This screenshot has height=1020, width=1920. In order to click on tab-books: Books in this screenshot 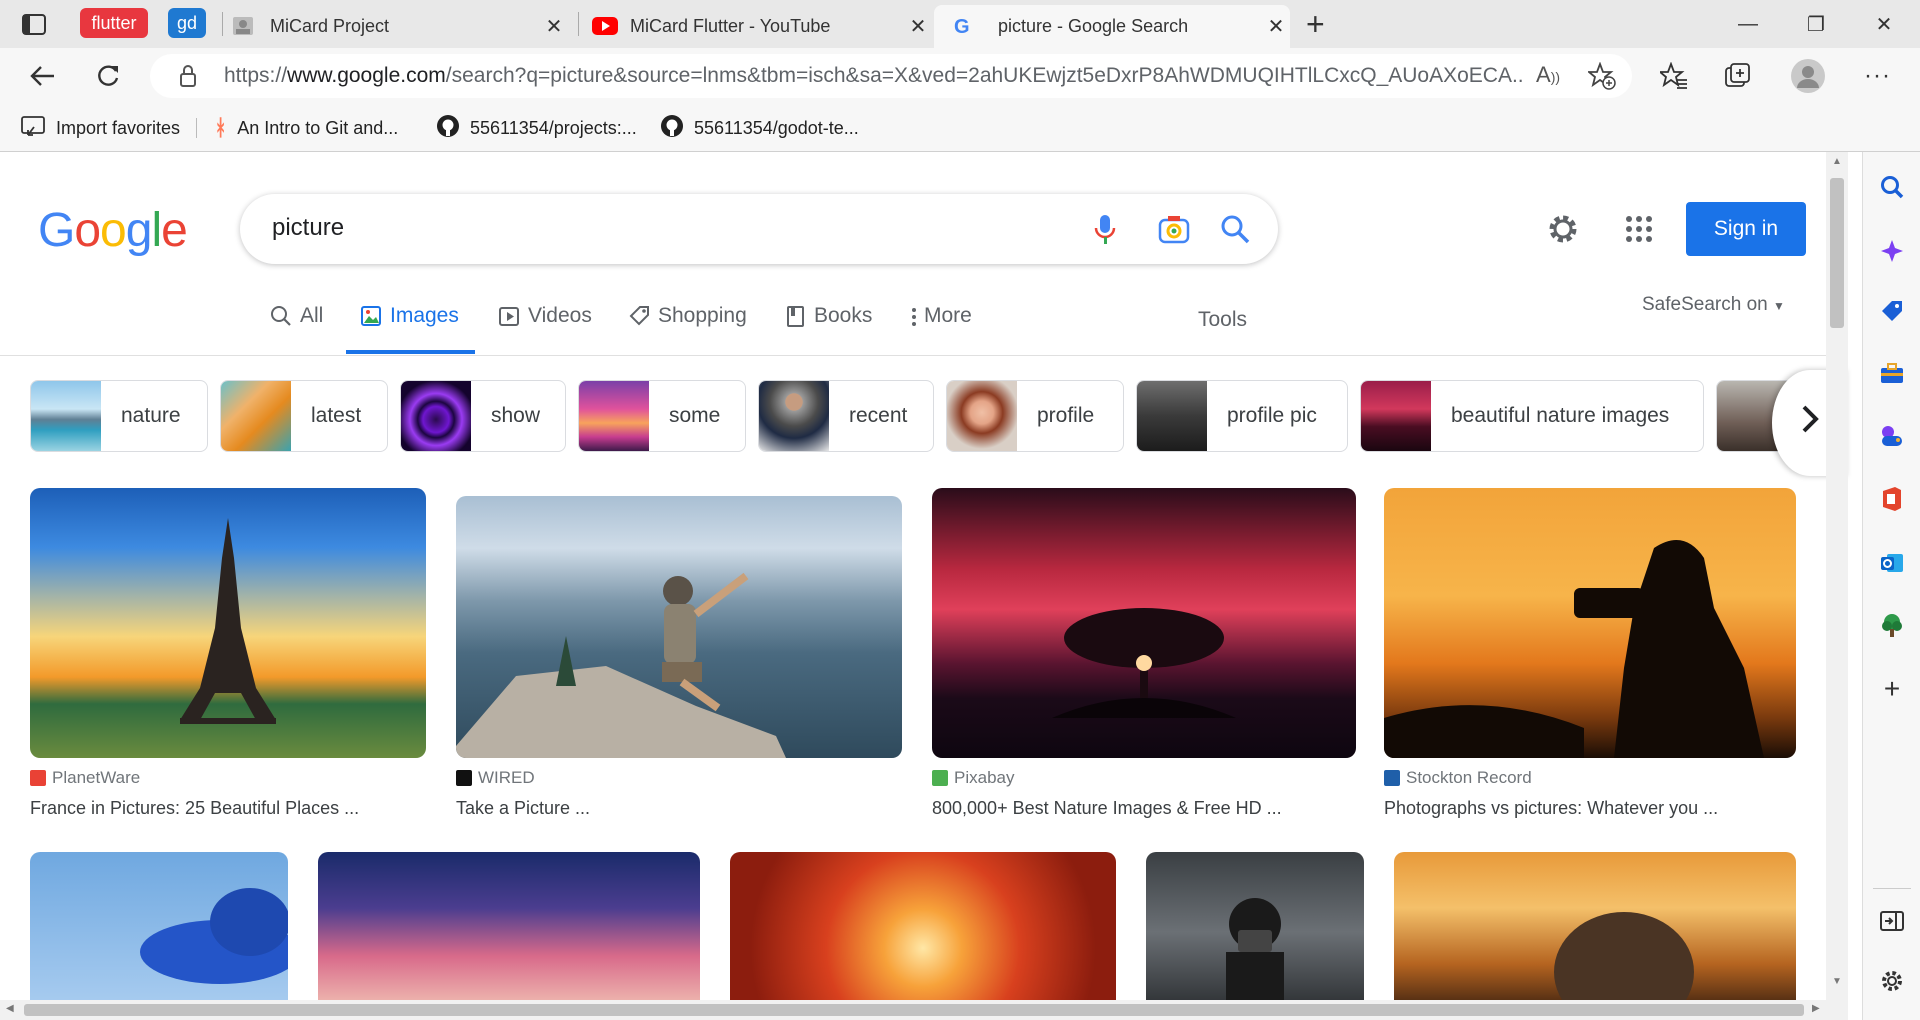, I will do `click(829, 329)`.